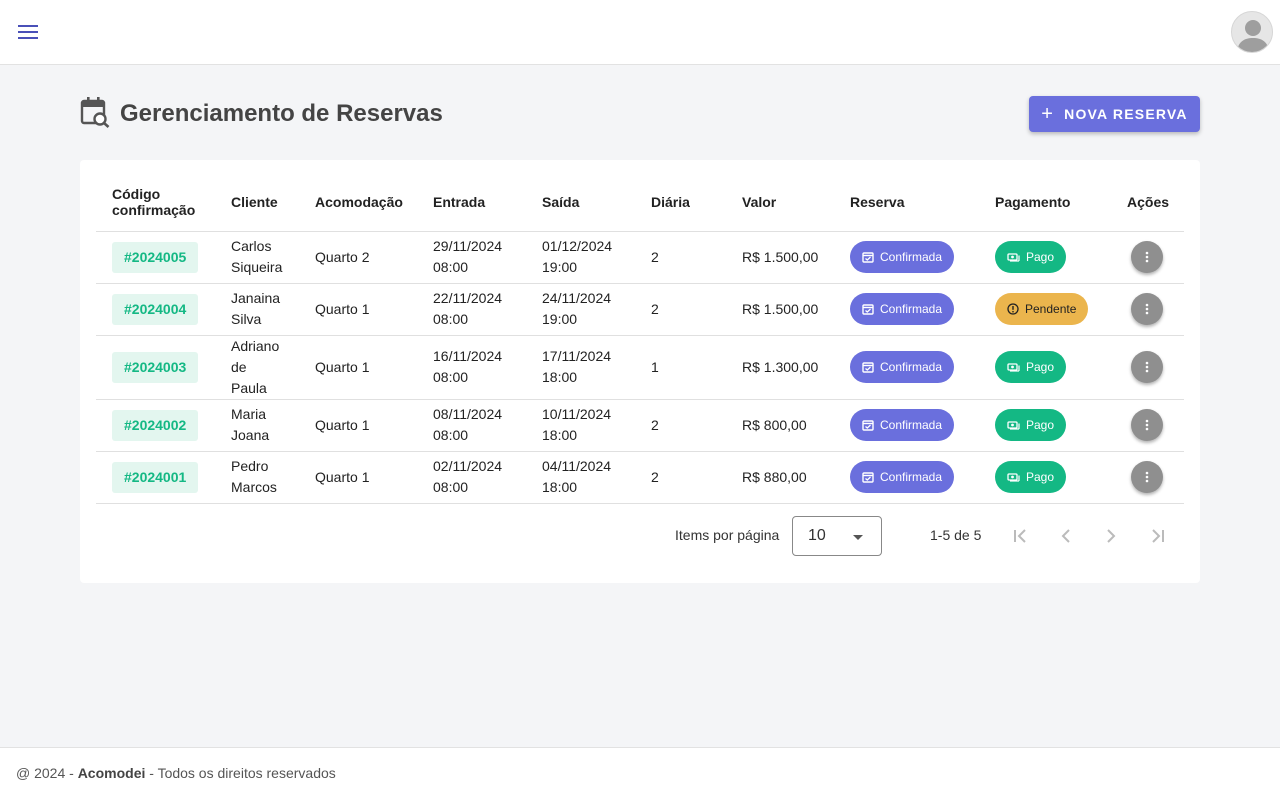 The width and height of the screenshot is (1280, 800). I want to click on last-page-icon, so click(1157, 536).